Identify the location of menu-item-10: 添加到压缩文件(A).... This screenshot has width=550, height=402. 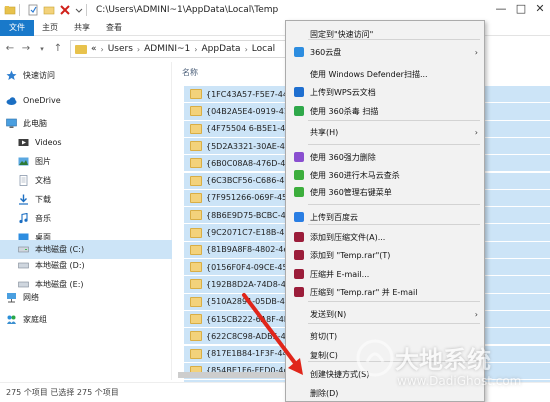
(385, 237).